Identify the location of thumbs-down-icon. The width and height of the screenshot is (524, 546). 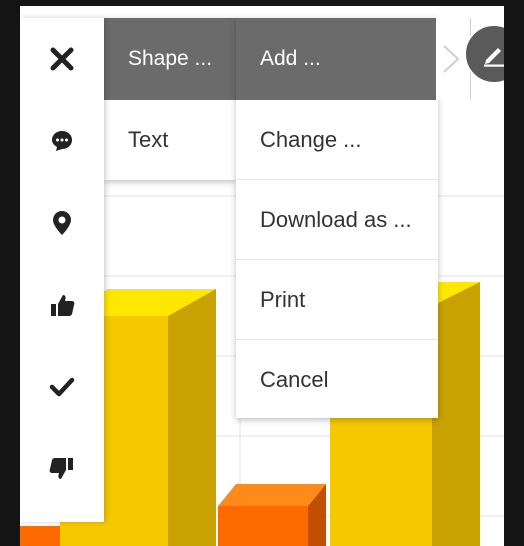
(61, 468).